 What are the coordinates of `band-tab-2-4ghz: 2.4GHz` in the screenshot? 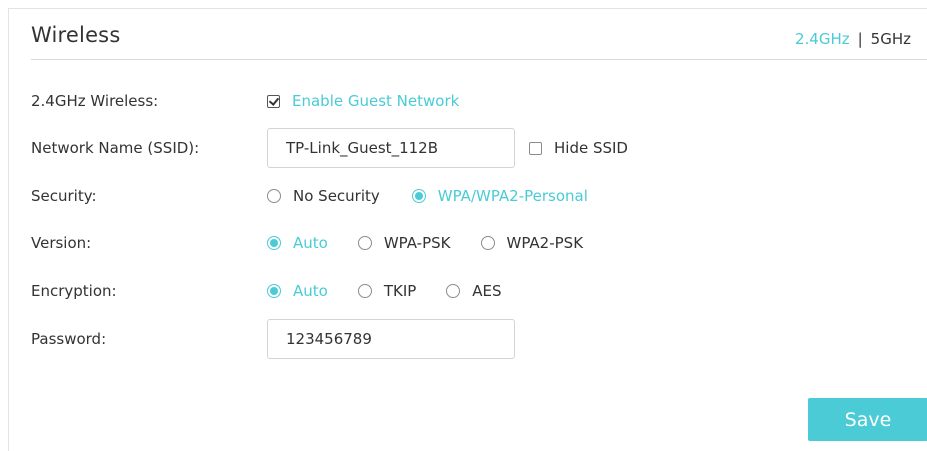 It's located at (822, 39).